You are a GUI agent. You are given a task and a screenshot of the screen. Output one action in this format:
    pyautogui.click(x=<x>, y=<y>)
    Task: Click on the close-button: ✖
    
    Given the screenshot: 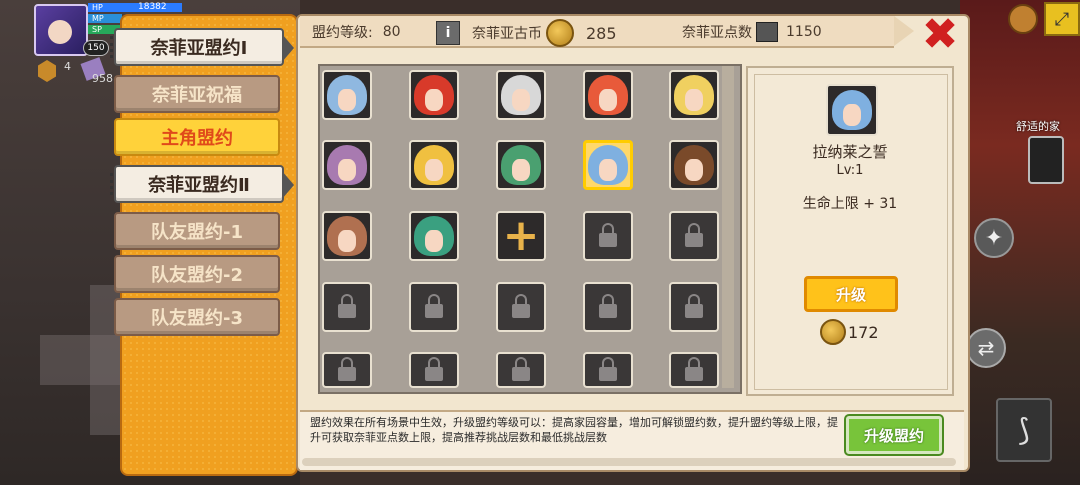 What is the action you would take?
    pyautogui.click(x=940, y=35)
    